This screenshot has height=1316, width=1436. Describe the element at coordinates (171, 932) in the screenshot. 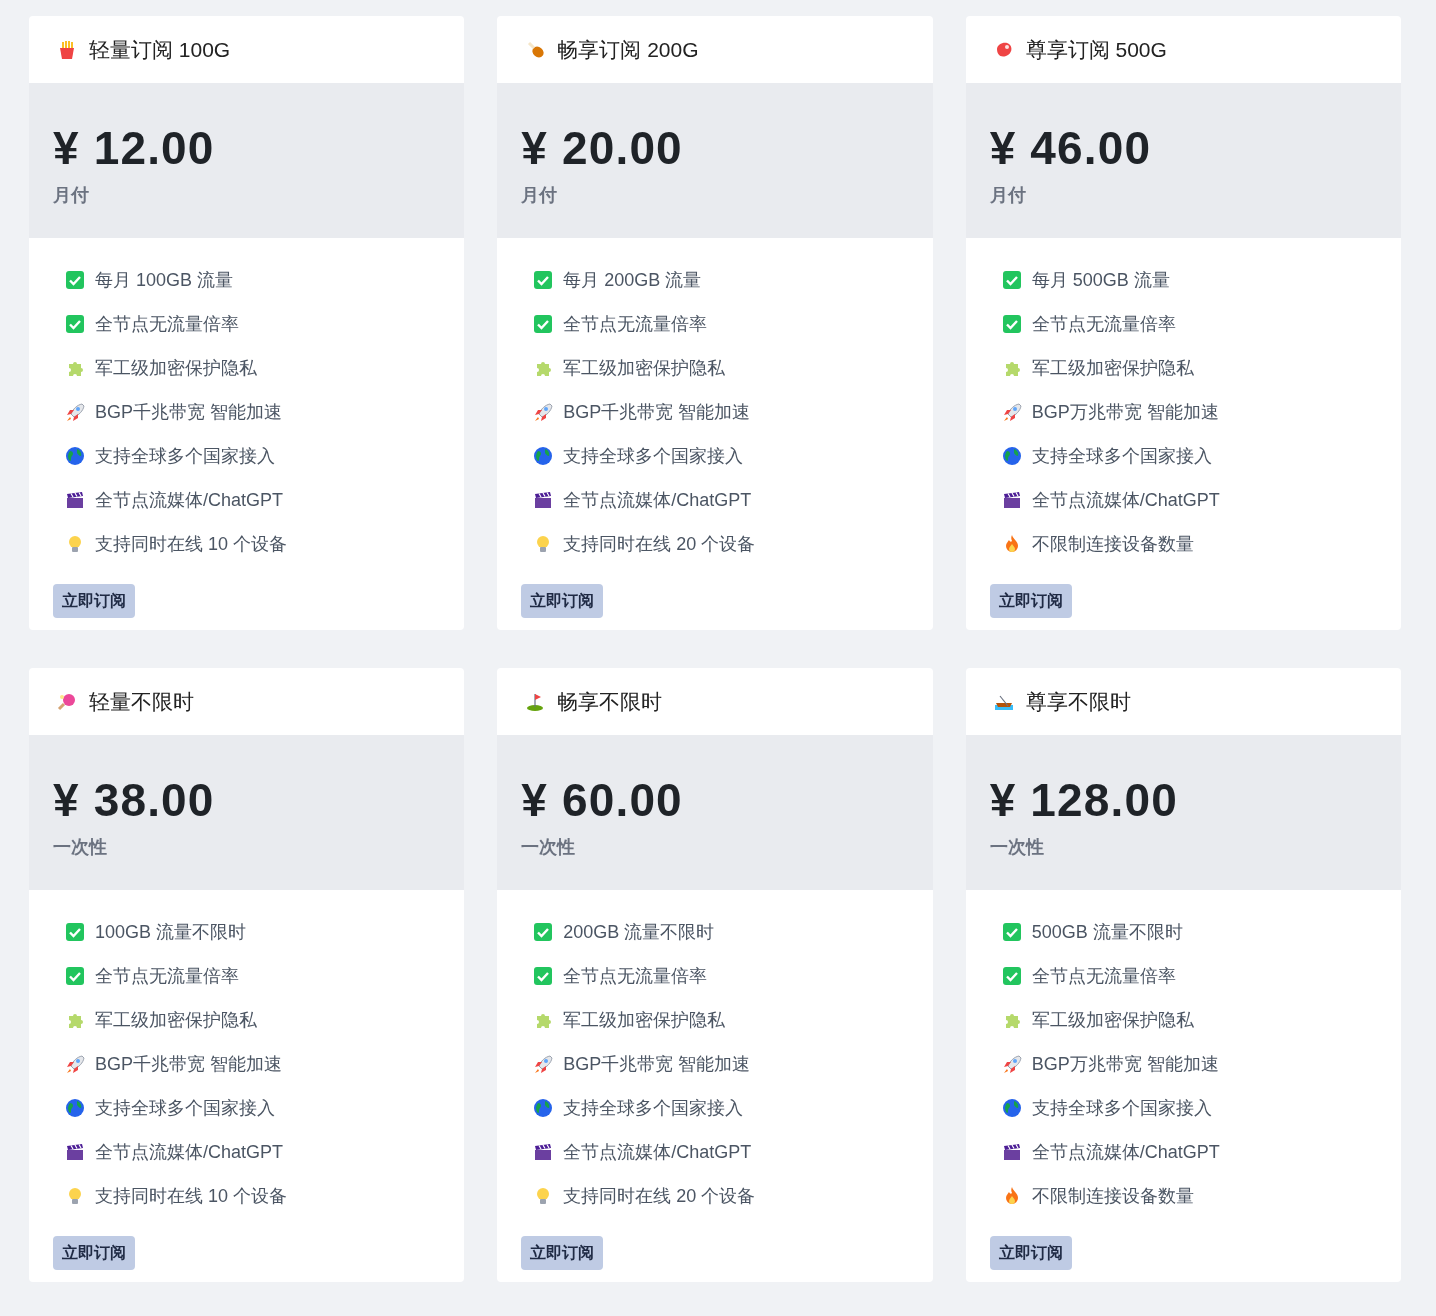

I see `feature-text: 100GB 流量不限时` at that location.